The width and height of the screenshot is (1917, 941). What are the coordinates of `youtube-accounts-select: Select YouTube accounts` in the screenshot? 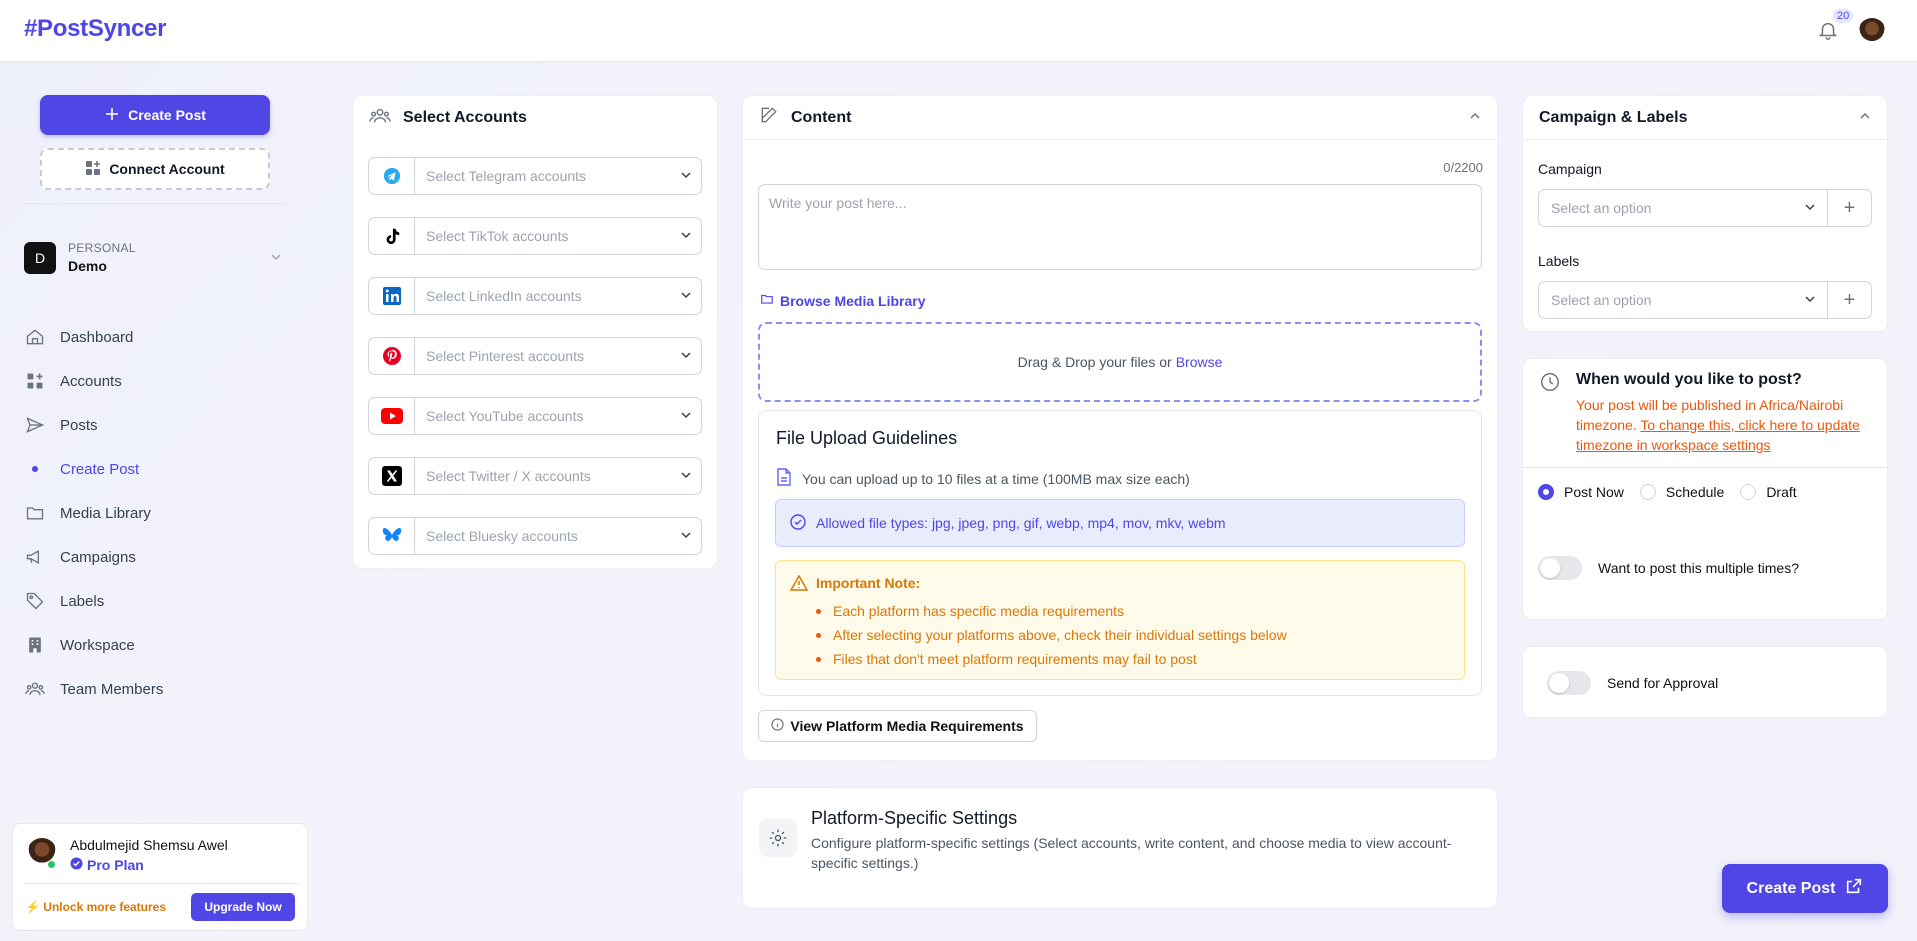 It's located at (535, 416).